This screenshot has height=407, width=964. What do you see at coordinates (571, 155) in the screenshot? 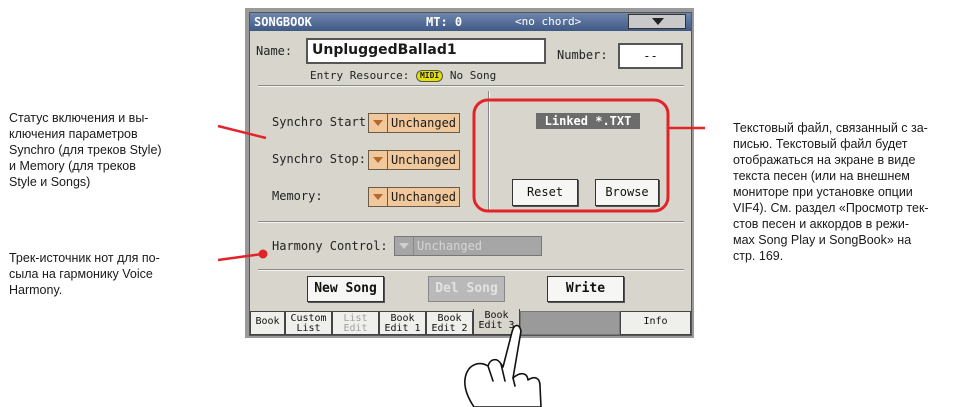
I see `linked-txt-highlight` at bounding box center [571, 155].